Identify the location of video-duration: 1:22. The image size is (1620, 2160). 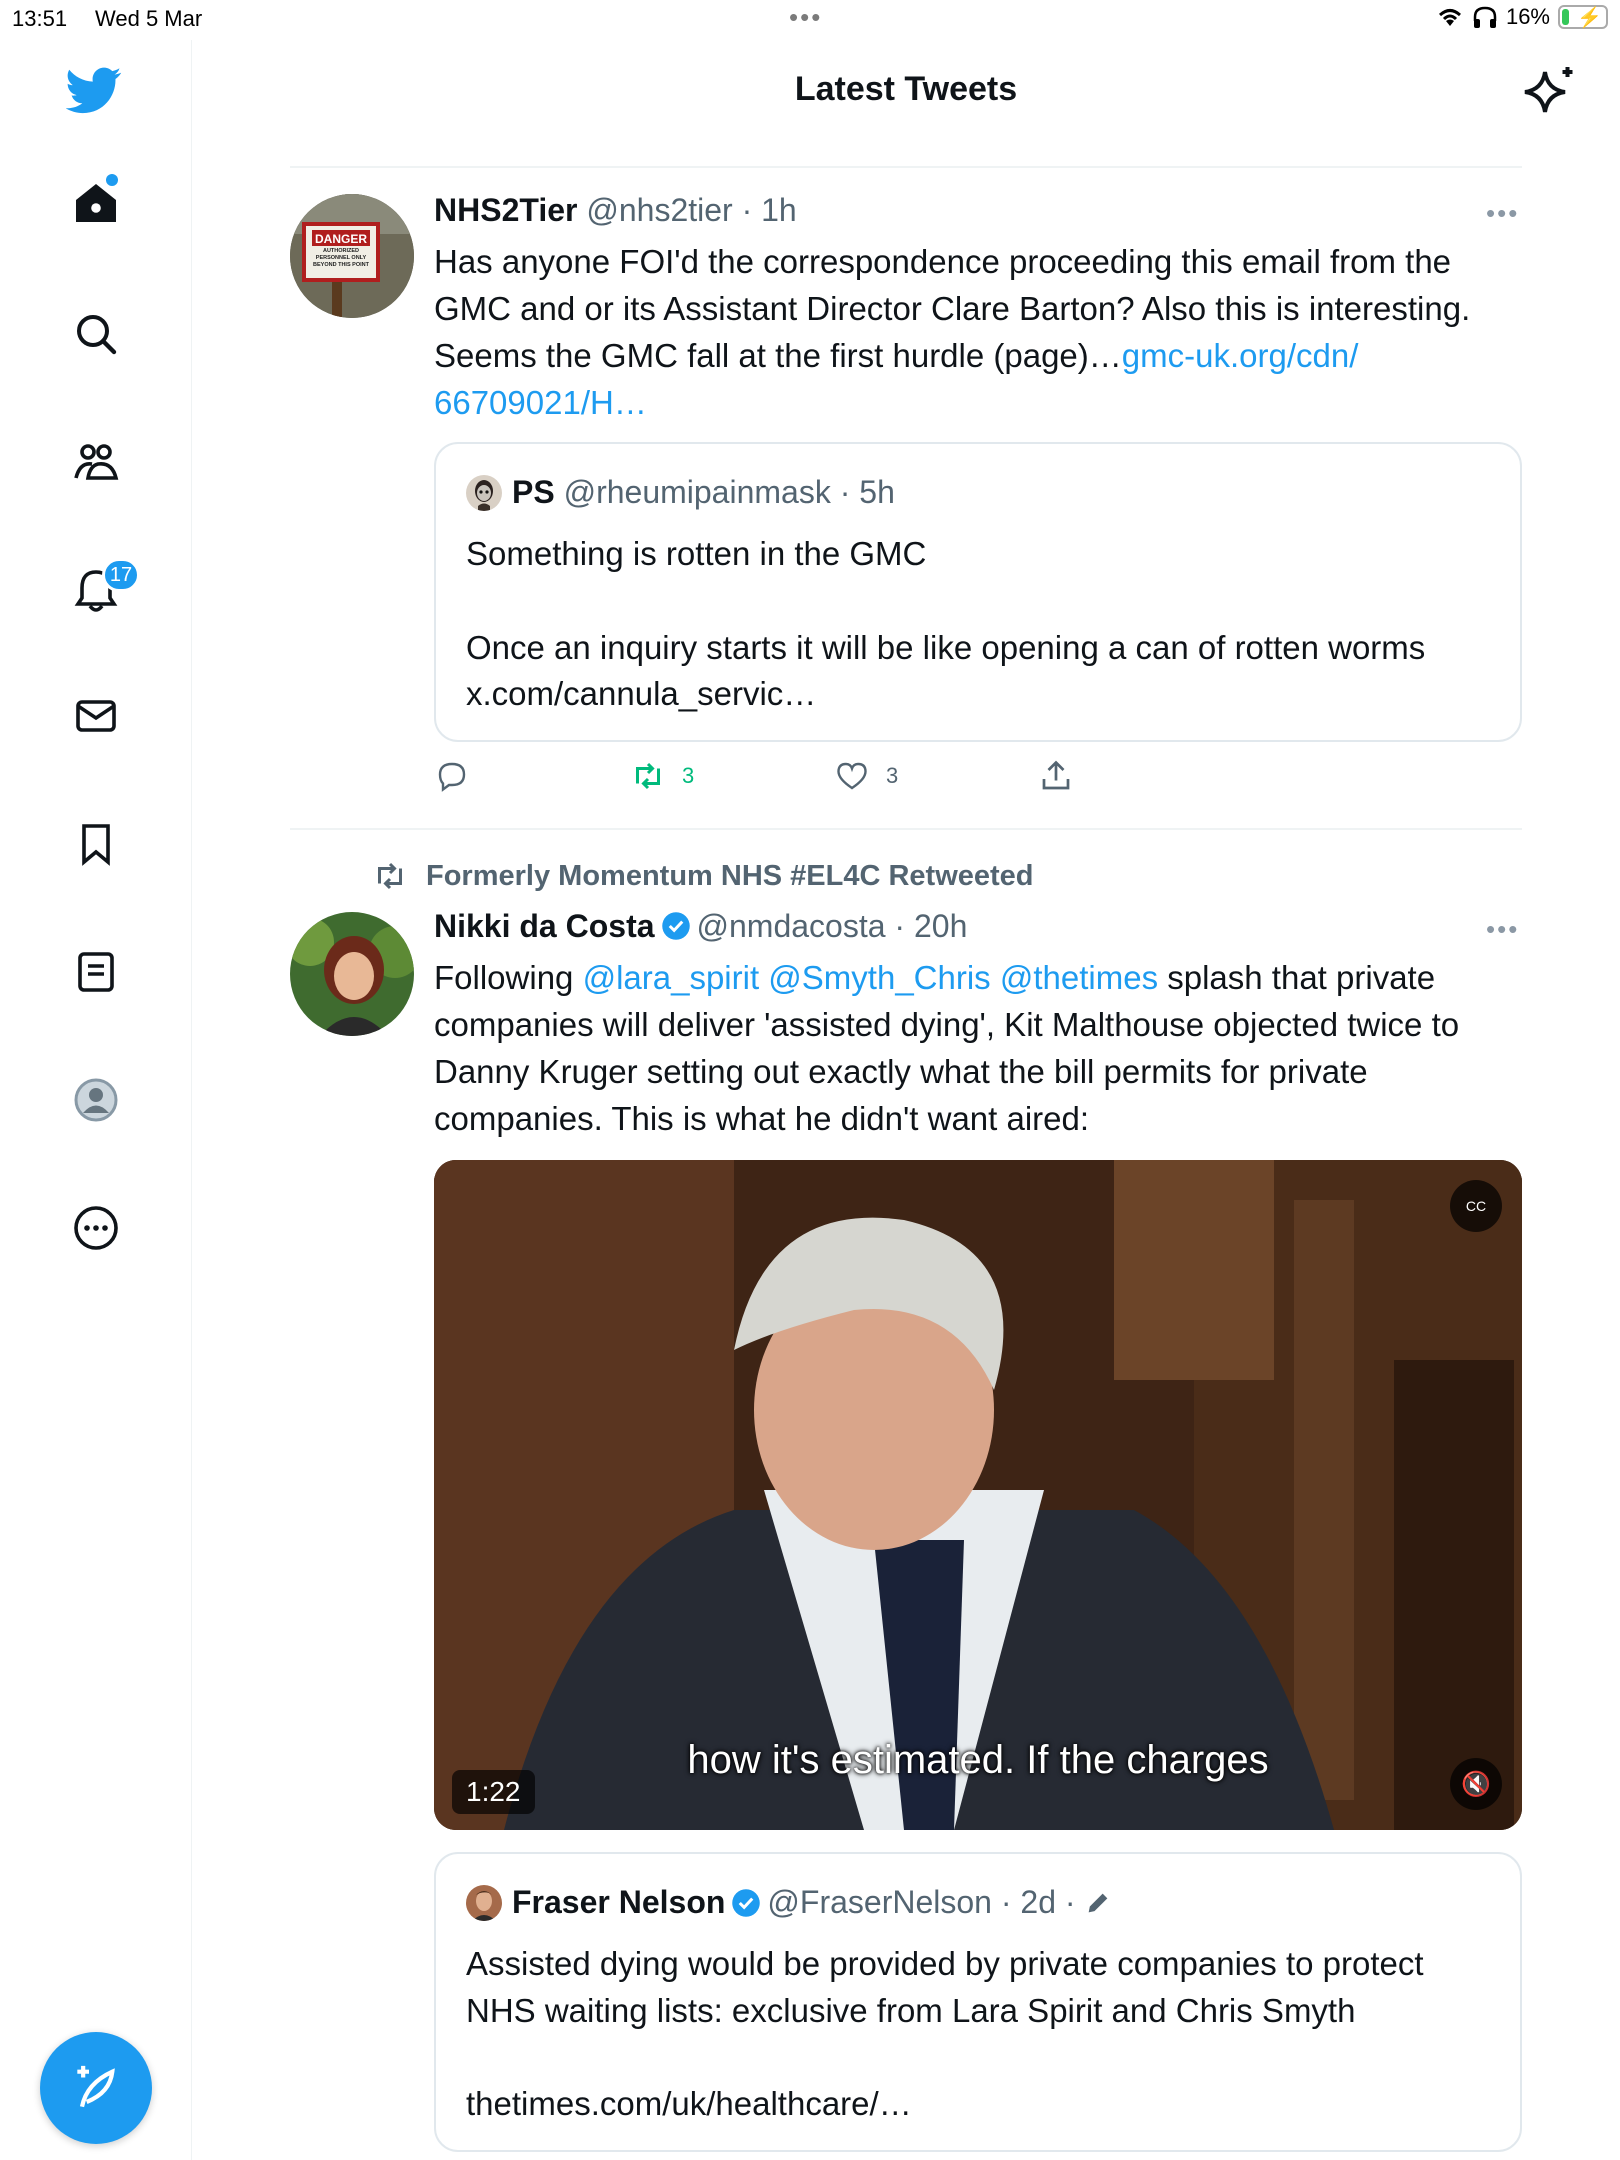
(493, 1792).